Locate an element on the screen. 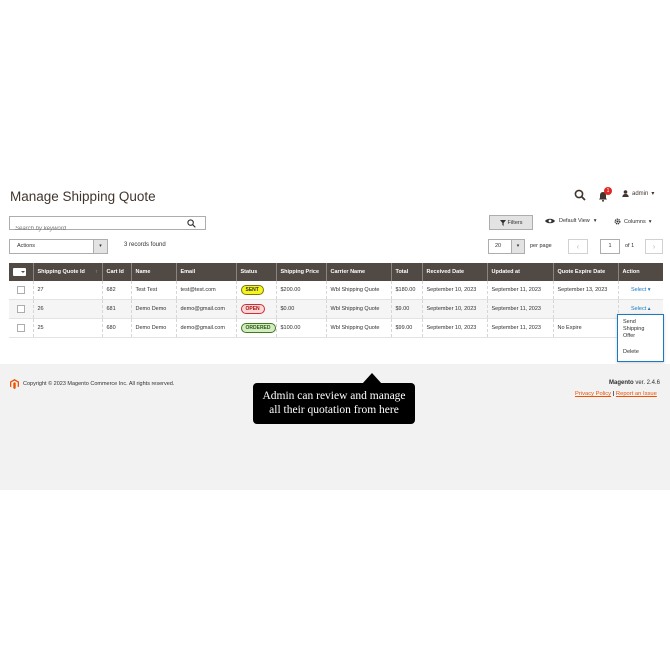  columns-label: Columns is located at coordinates (635, 221).